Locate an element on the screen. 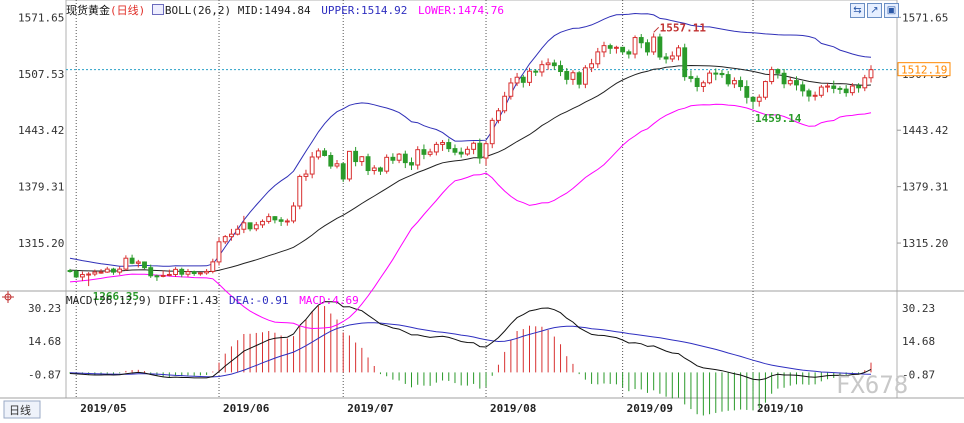  low-annotation-oct: 1459.14 is located at coordinates (778, 118).